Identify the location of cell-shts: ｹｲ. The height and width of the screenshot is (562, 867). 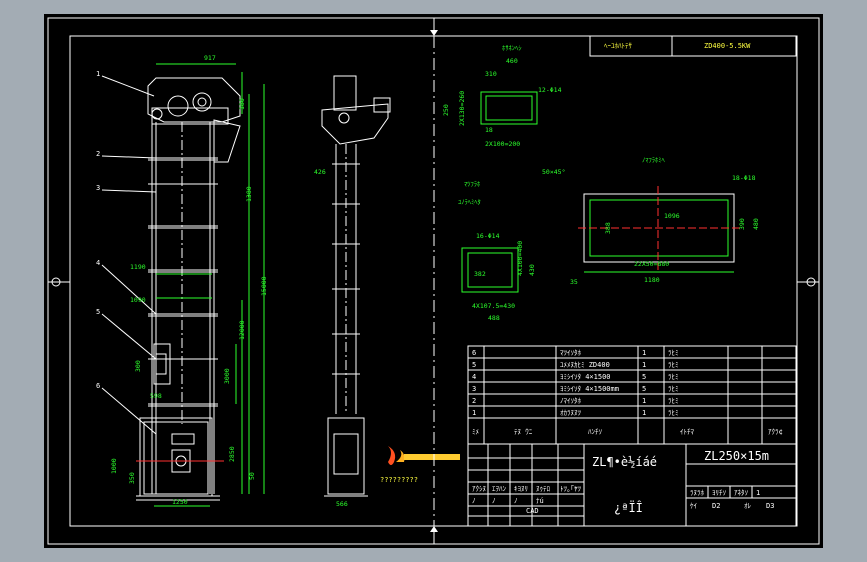
(694, 506).